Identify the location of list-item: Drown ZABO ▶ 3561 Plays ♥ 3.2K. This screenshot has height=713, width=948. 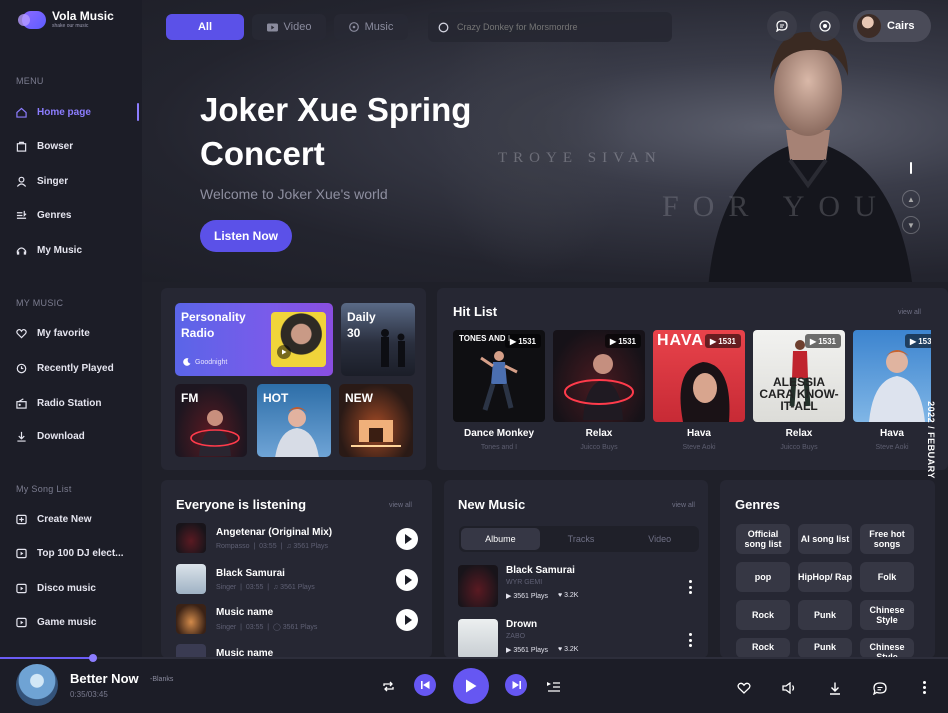
(518, 639).